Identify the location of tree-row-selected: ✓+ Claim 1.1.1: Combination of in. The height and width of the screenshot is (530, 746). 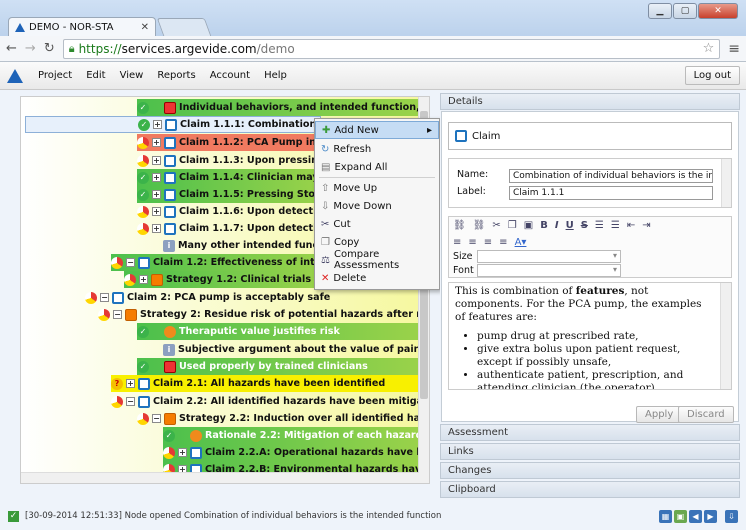
(173, 124).